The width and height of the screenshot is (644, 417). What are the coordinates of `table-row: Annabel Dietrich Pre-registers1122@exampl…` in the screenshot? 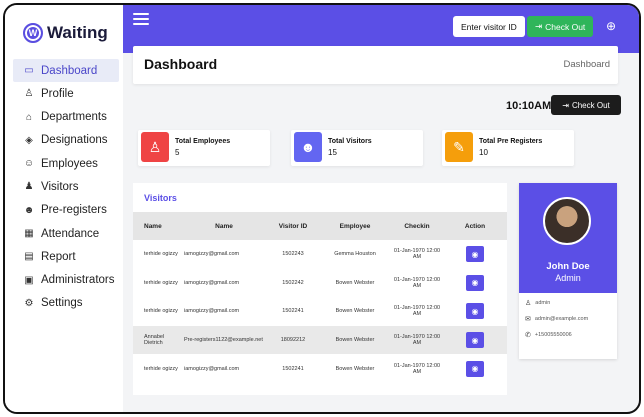 It's located at (320, 340).